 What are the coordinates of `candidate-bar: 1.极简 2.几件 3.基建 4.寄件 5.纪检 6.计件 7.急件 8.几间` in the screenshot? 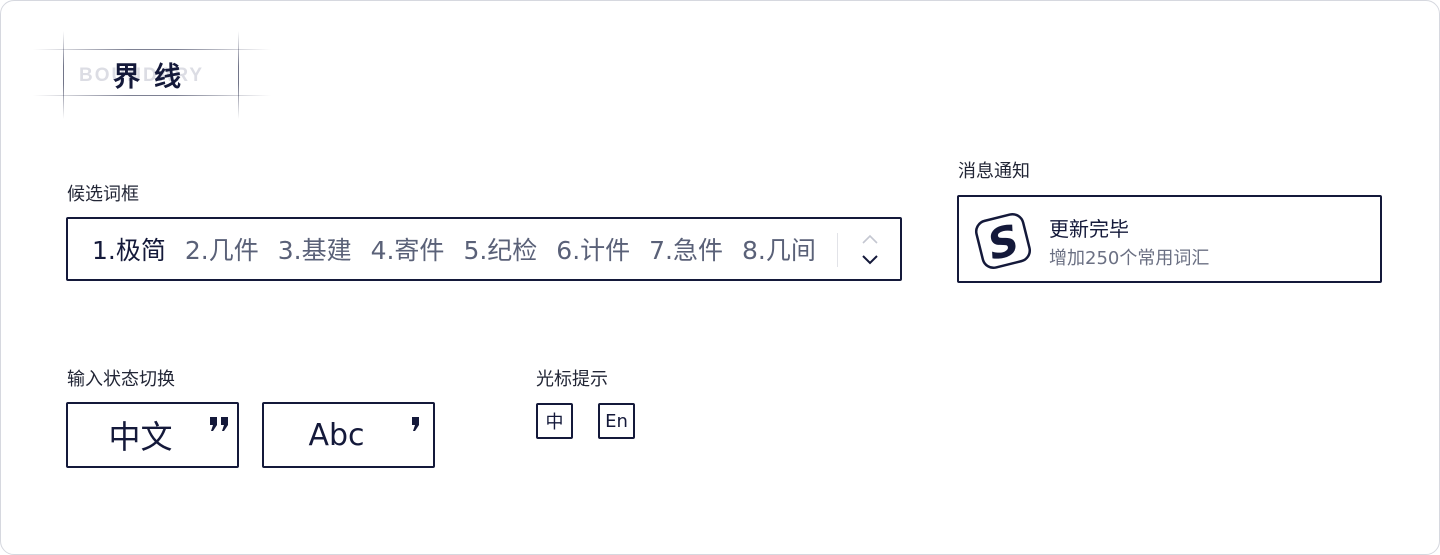 It's located at (484, 249).